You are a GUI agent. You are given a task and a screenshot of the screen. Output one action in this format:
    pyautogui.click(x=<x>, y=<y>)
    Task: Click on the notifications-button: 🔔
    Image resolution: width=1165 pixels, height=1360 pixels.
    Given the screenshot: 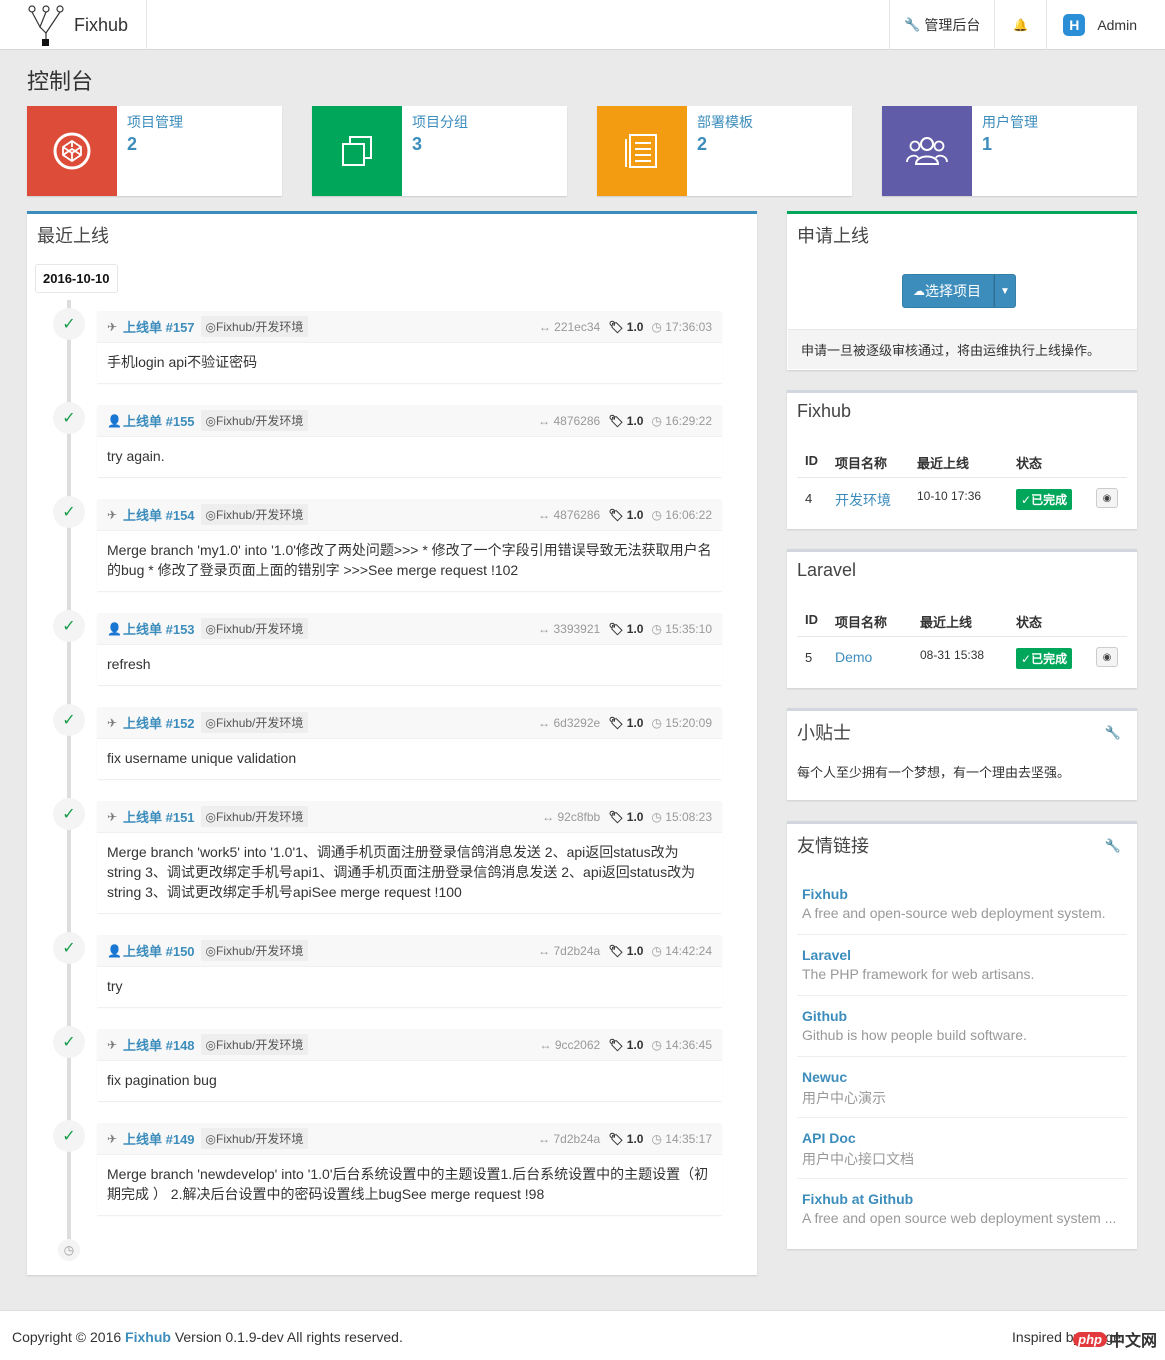 What is the action you would take?
    pyautogui.click(x=1020, y=25)
    